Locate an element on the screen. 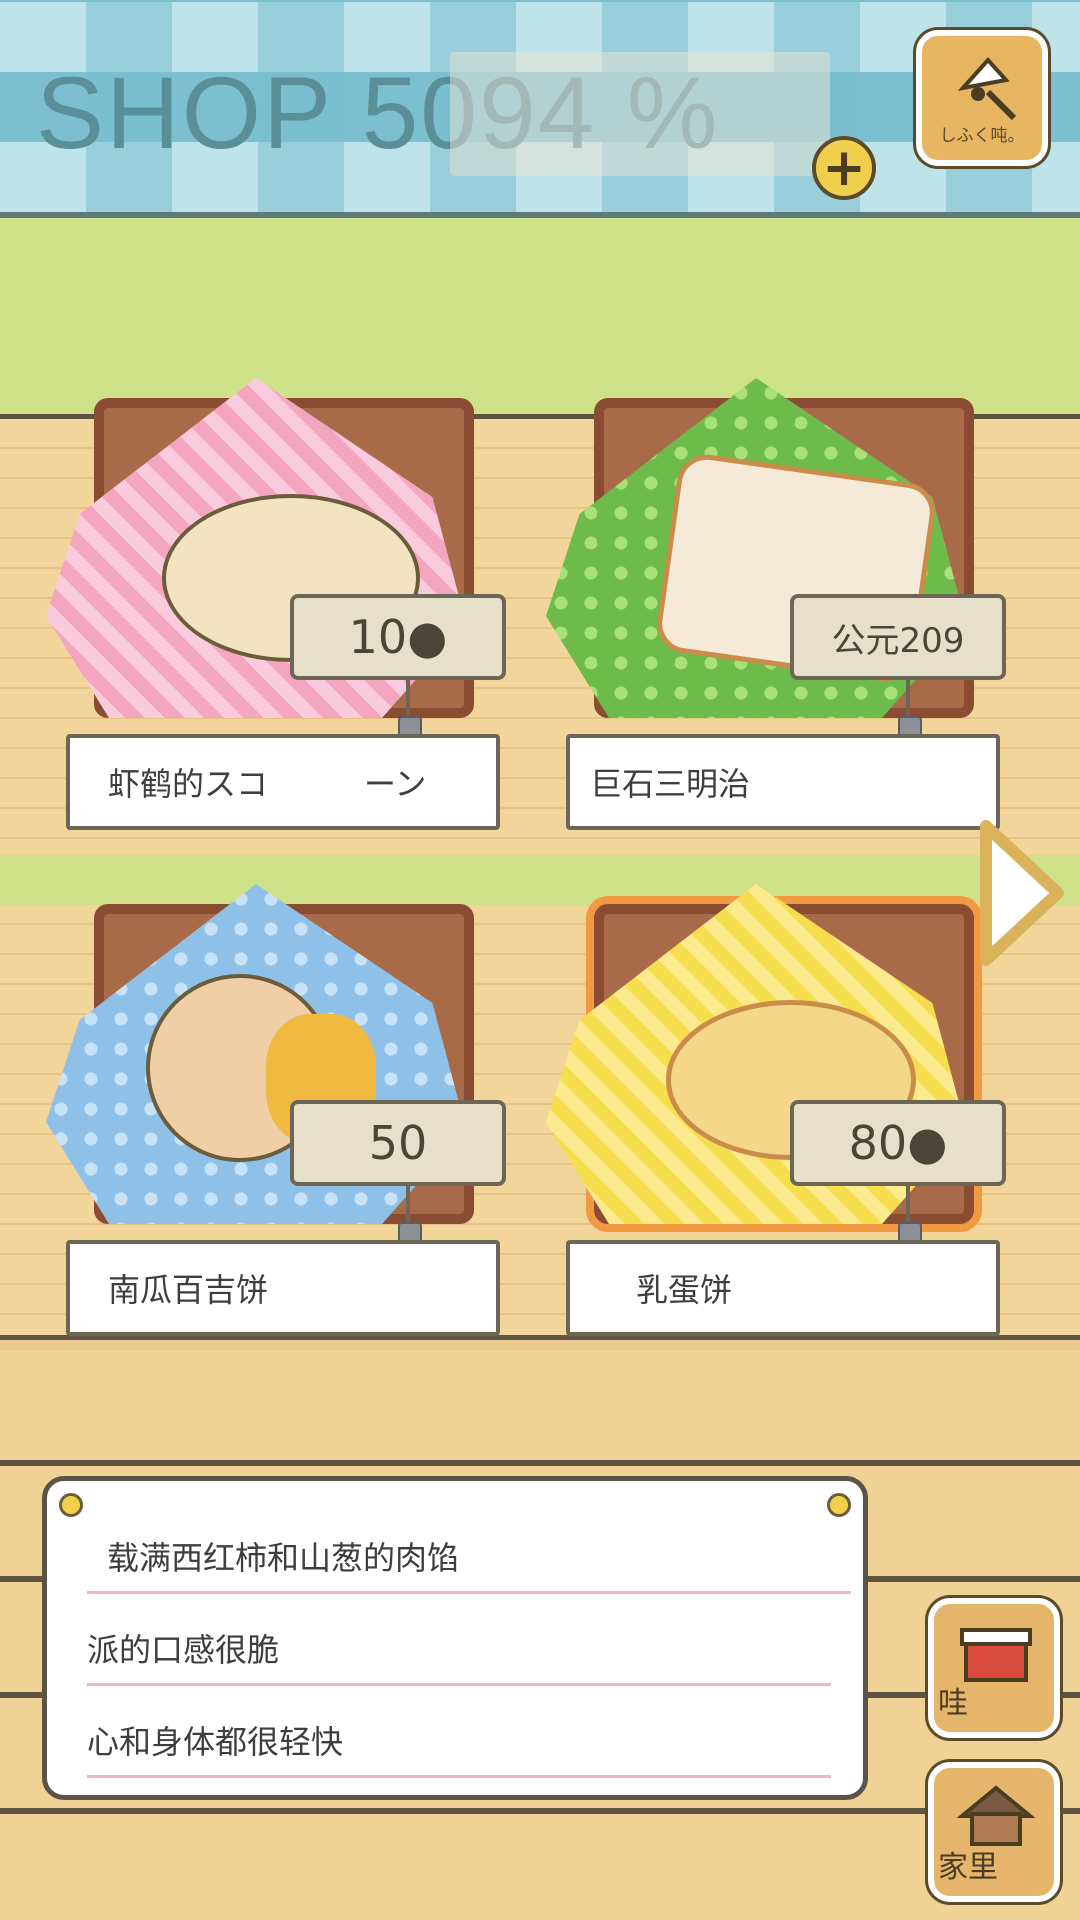 The image size is (1080, 1920). bell-icon is located at coordinates (987, 89).